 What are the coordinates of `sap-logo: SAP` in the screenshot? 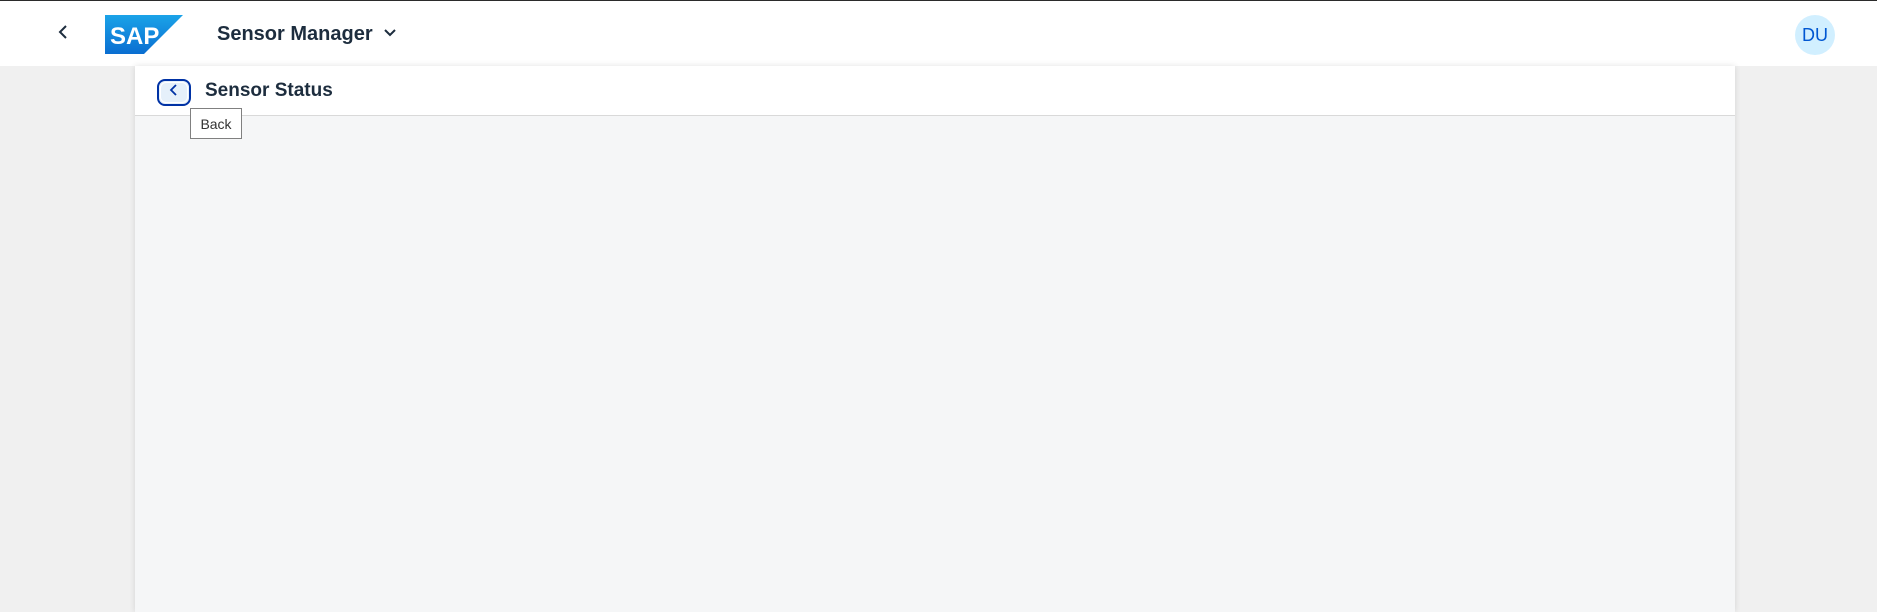 It's located at (144, 34).